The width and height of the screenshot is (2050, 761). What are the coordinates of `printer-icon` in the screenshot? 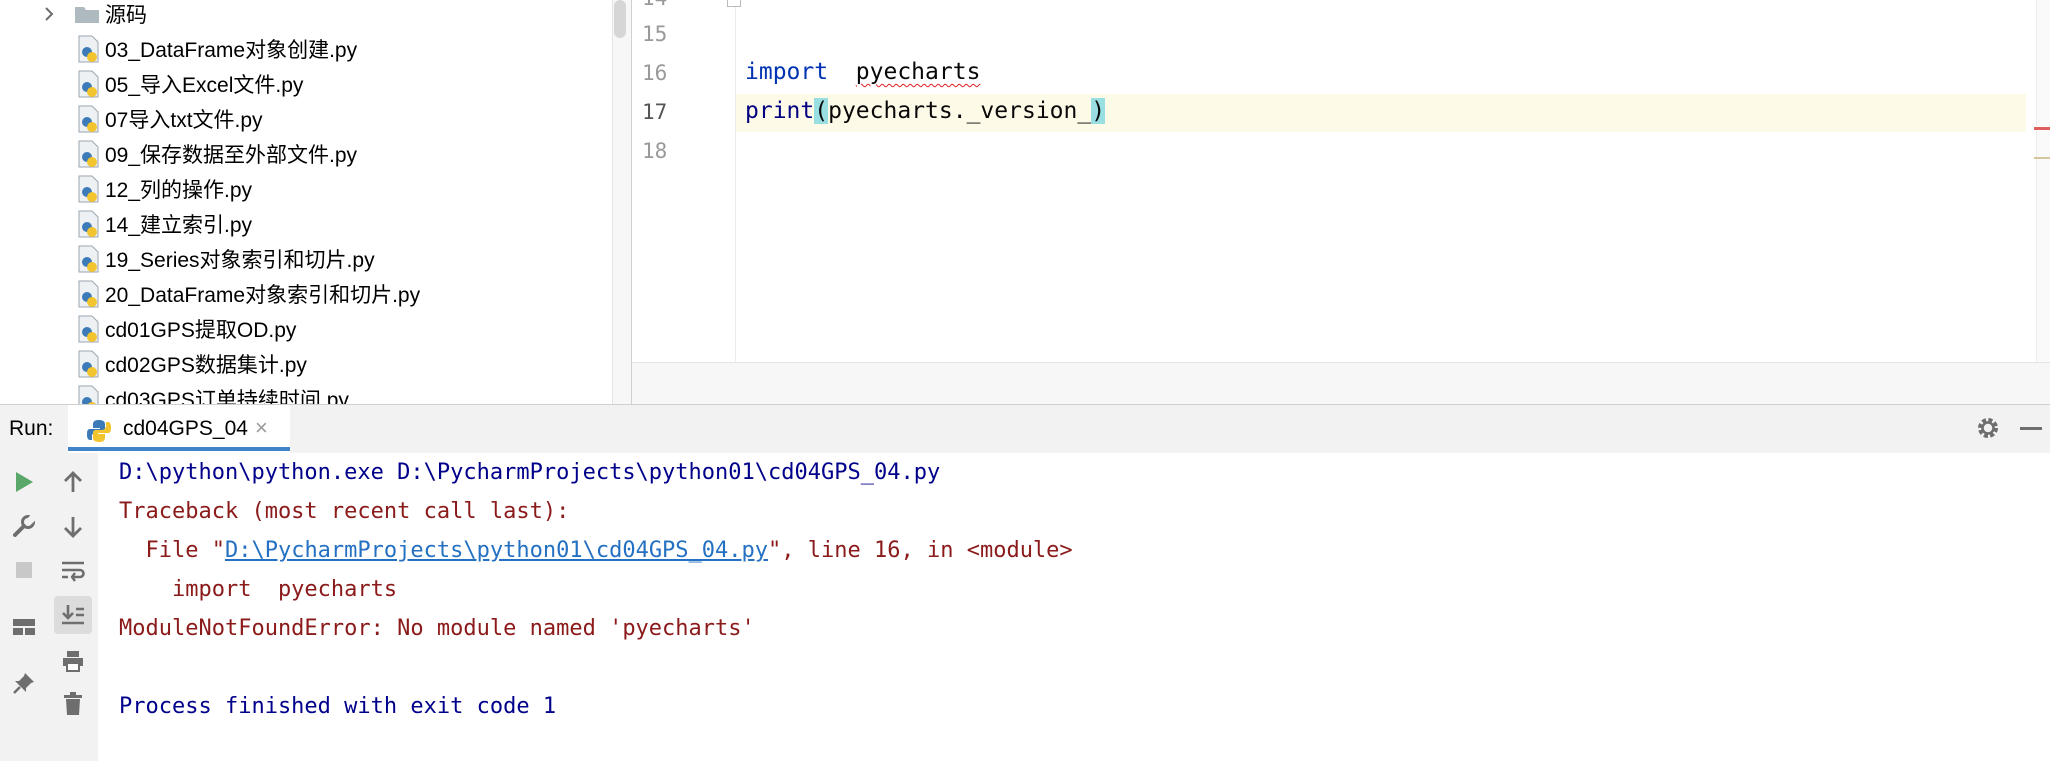 It's located at (73, 661).